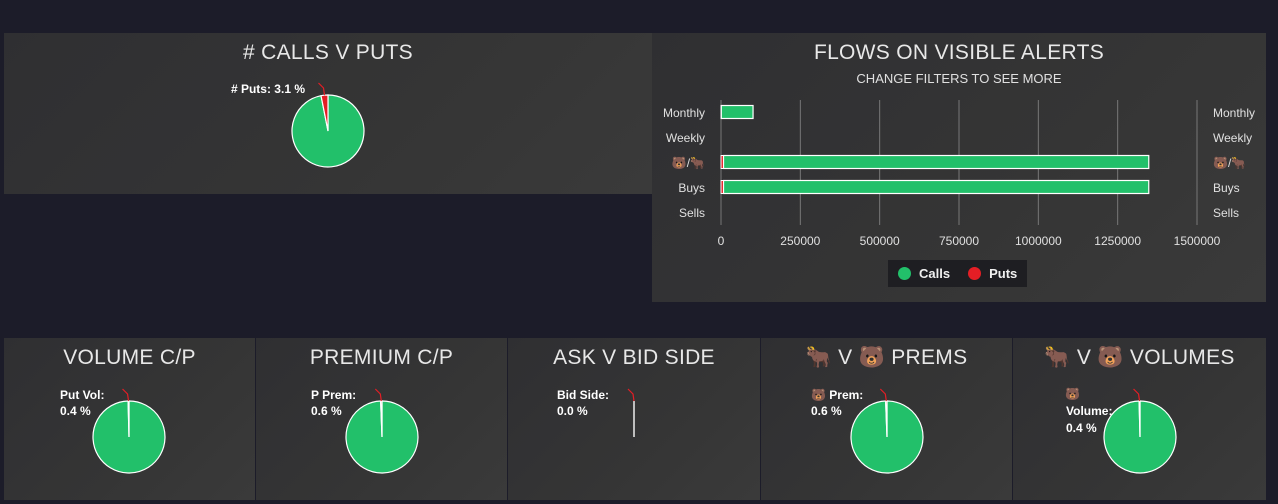 Image resolution: width=1278 pixels, height=504 pixels. I want to click on ask-v-bid-pie-chart: Bid Side: 0.0 %, so click(596, 412).